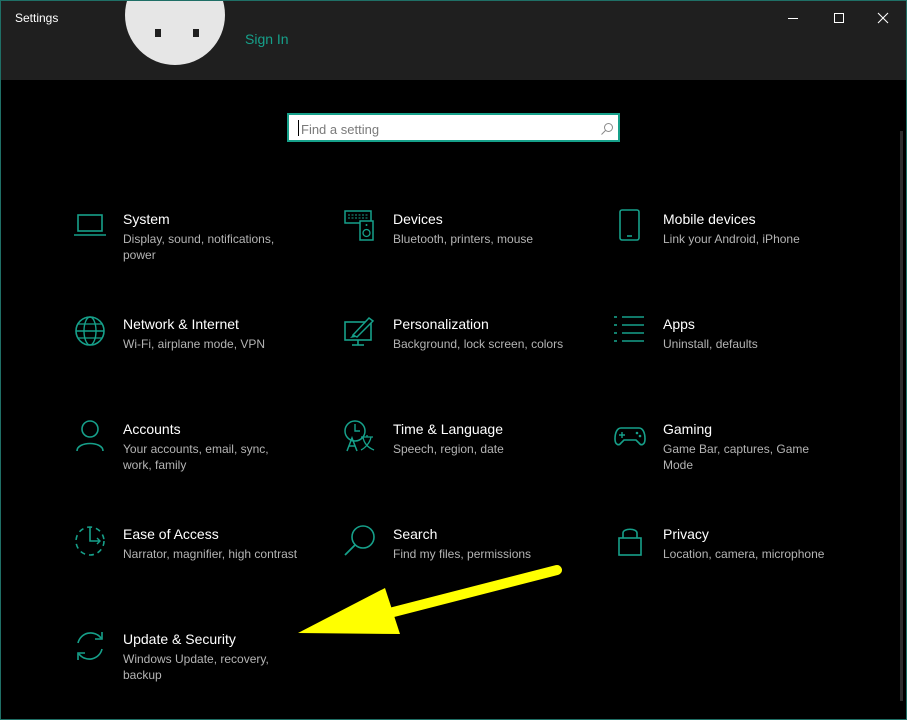 The height and width of the screenshot is (720, 907). I want to click on tile-title: System, so click(146, 219).